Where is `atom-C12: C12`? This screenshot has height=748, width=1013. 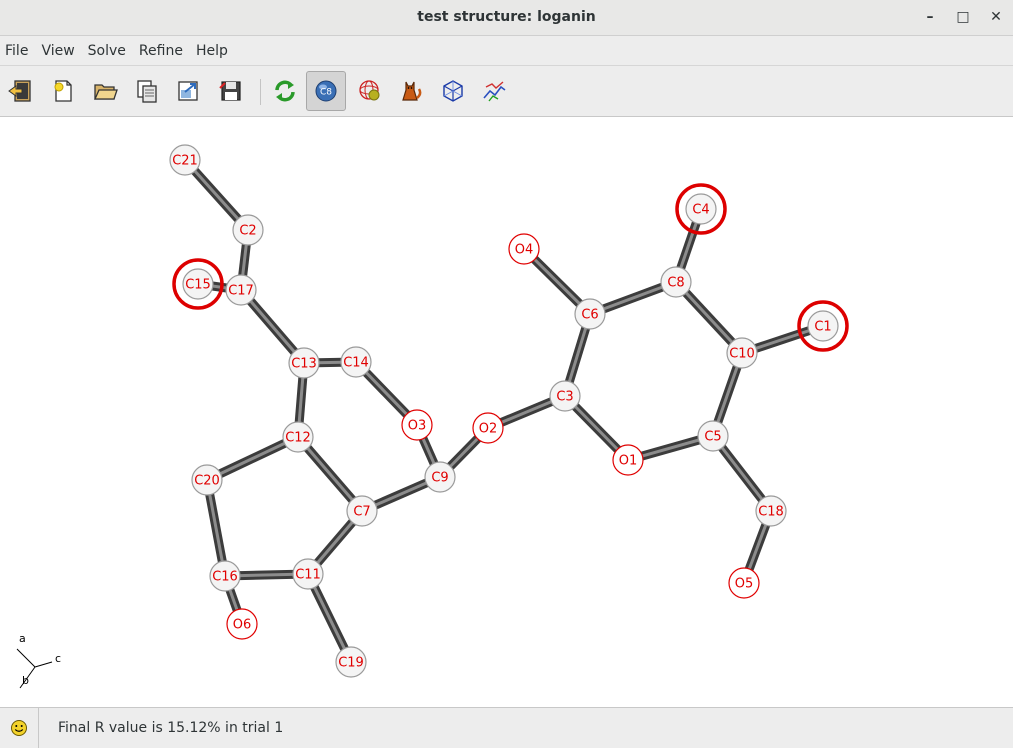 atom-C12: C12 is located at coordinates (298, 437).